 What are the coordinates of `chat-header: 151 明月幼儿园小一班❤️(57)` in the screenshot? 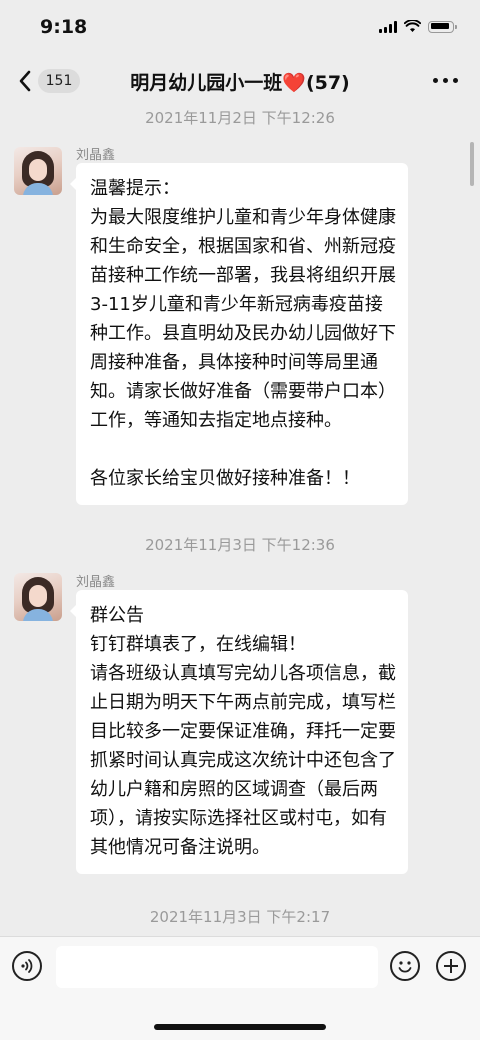 It's located at (240, 81).